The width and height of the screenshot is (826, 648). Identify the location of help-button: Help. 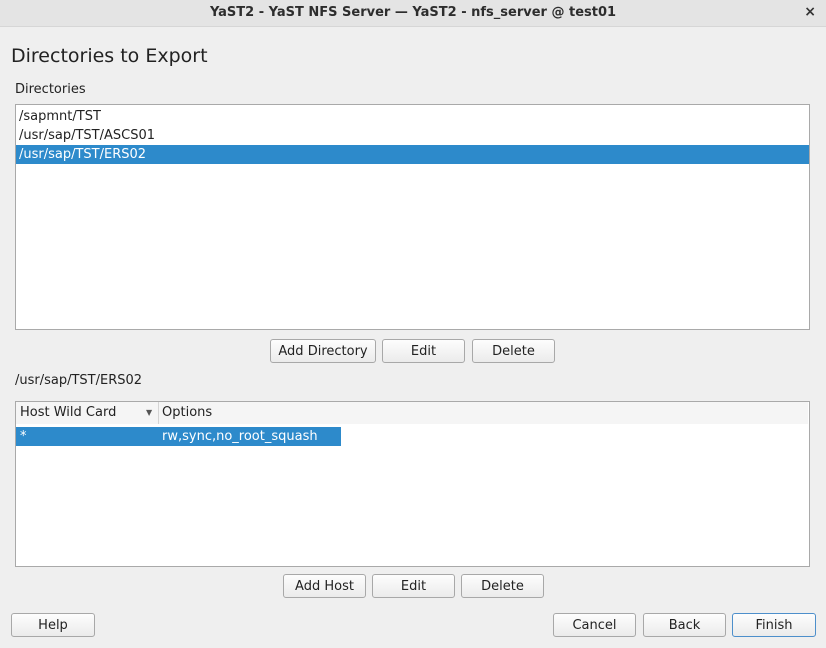
(53, 625).